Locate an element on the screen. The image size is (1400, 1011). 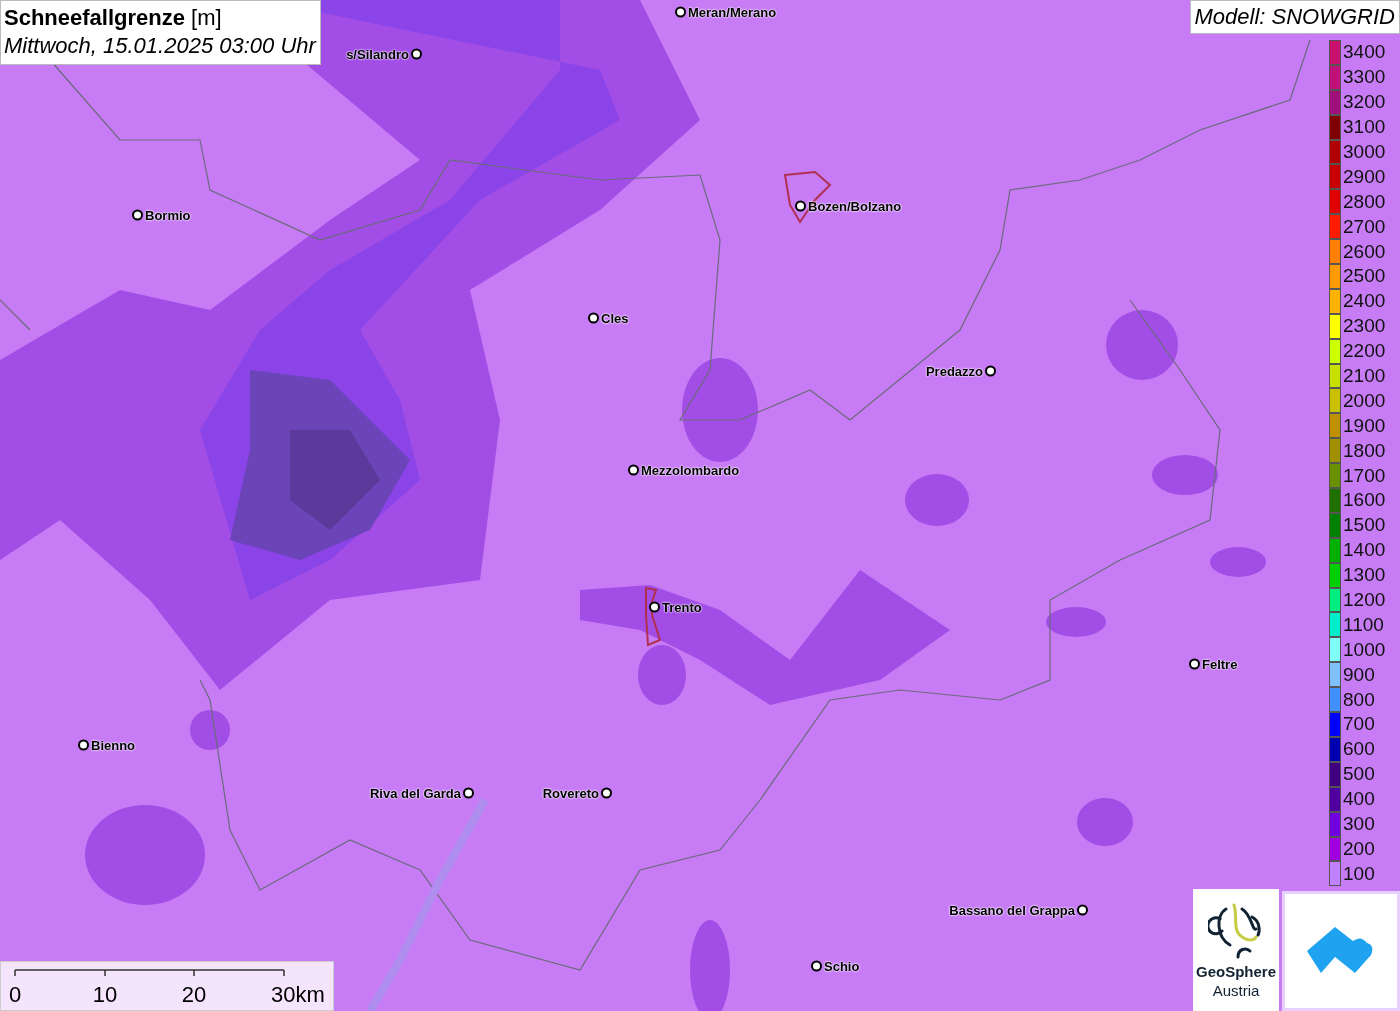
legend-label: 3400 is located at coordinates (1364, 52).